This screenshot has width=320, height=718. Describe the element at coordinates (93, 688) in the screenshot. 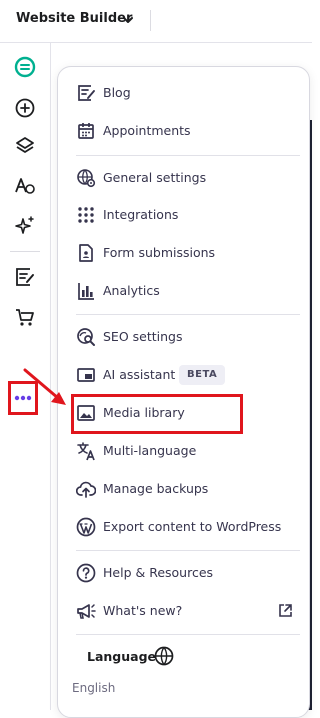

I see `language-value: English` at that location.